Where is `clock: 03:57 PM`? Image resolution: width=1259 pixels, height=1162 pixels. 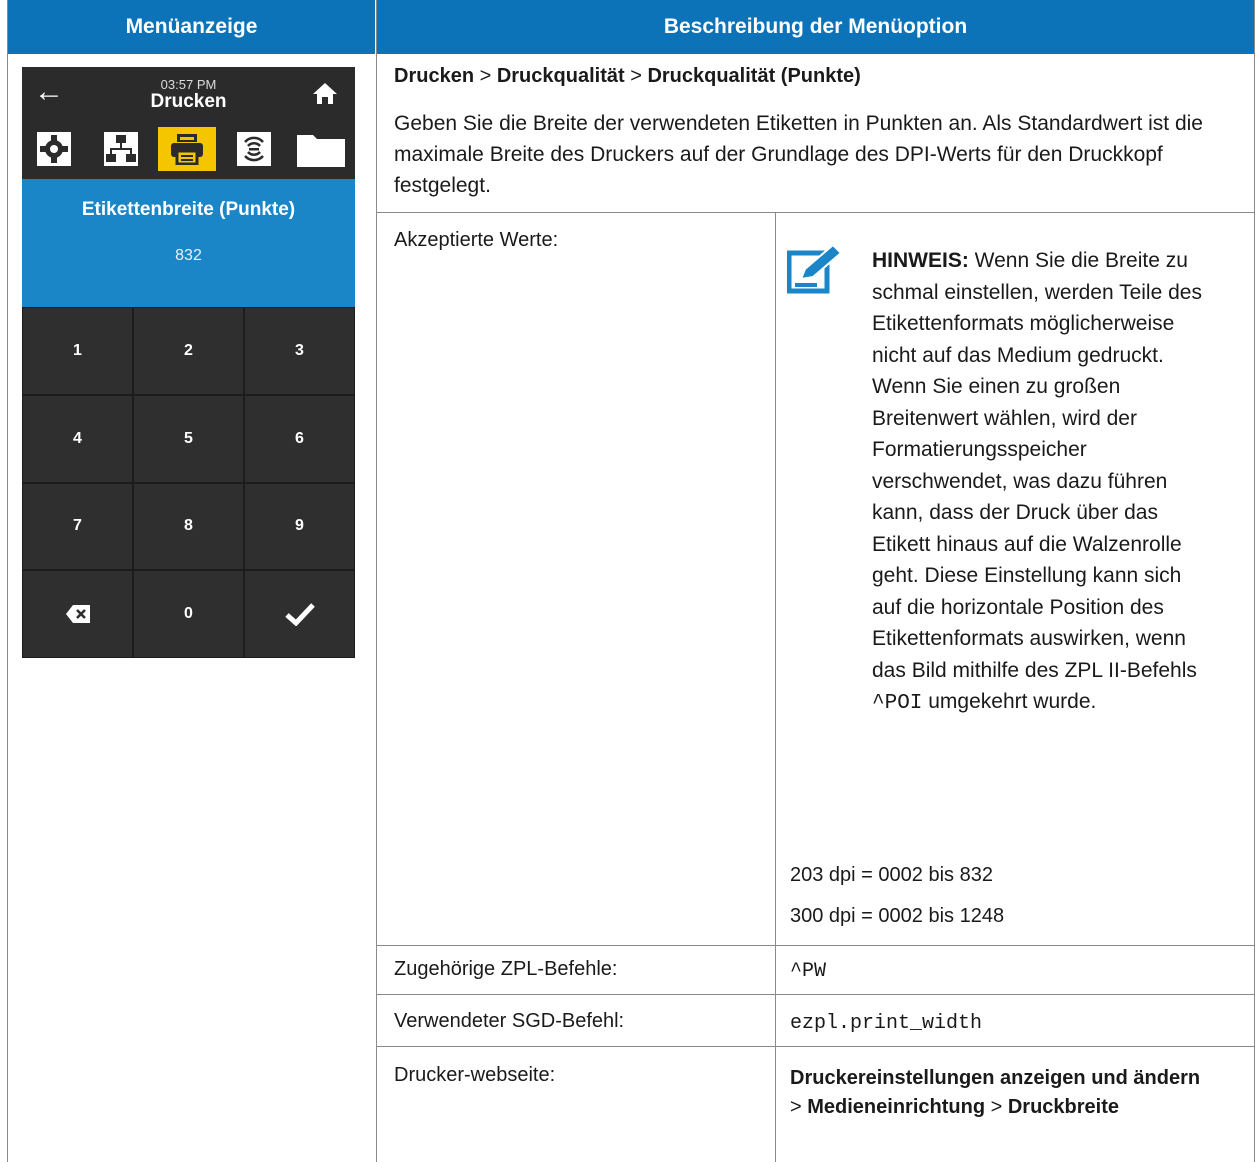
clock: 03:57 PM is located at coordinates (188, 84).